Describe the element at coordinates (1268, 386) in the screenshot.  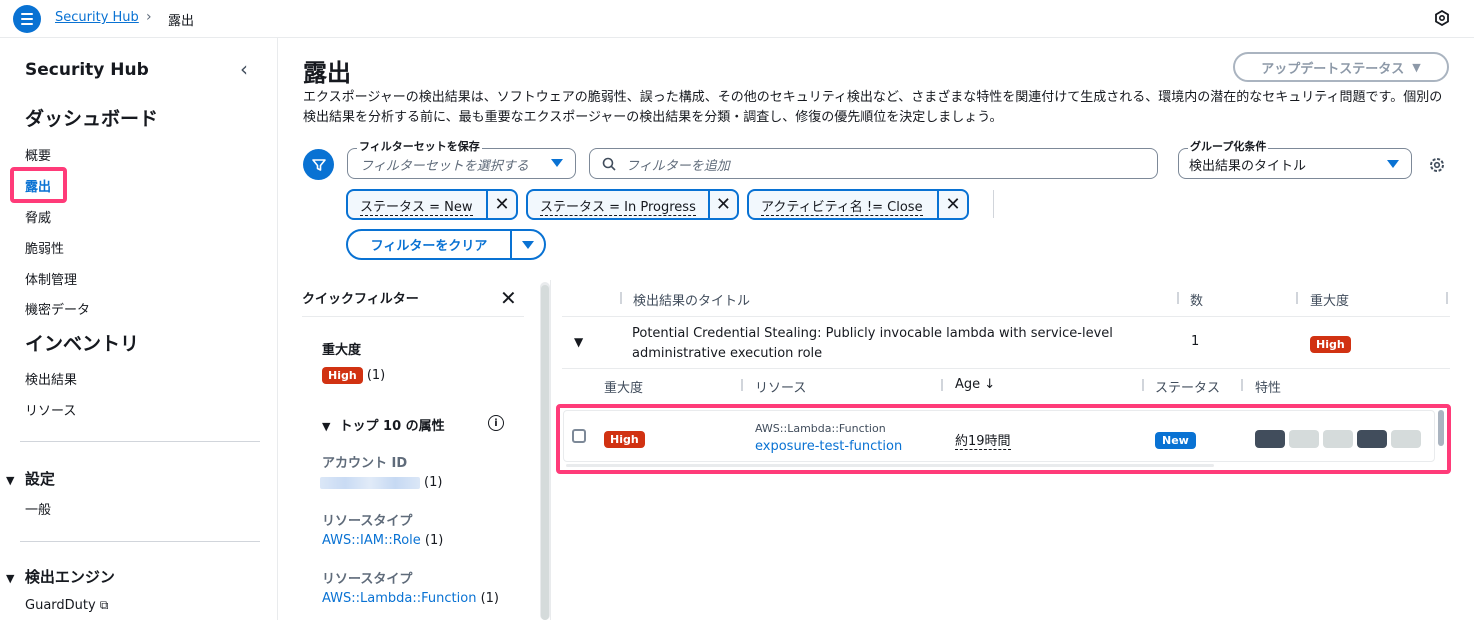
I see `subheader-traits: 特性` at that location.